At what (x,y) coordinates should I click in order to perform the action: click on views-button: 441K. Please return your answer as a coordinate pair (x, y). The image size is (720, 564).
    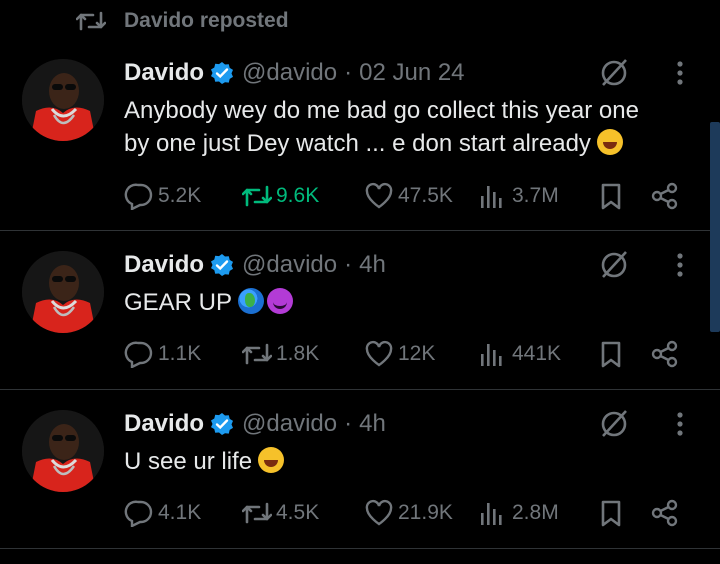
    Looking at the image, I should click on (519, 354).